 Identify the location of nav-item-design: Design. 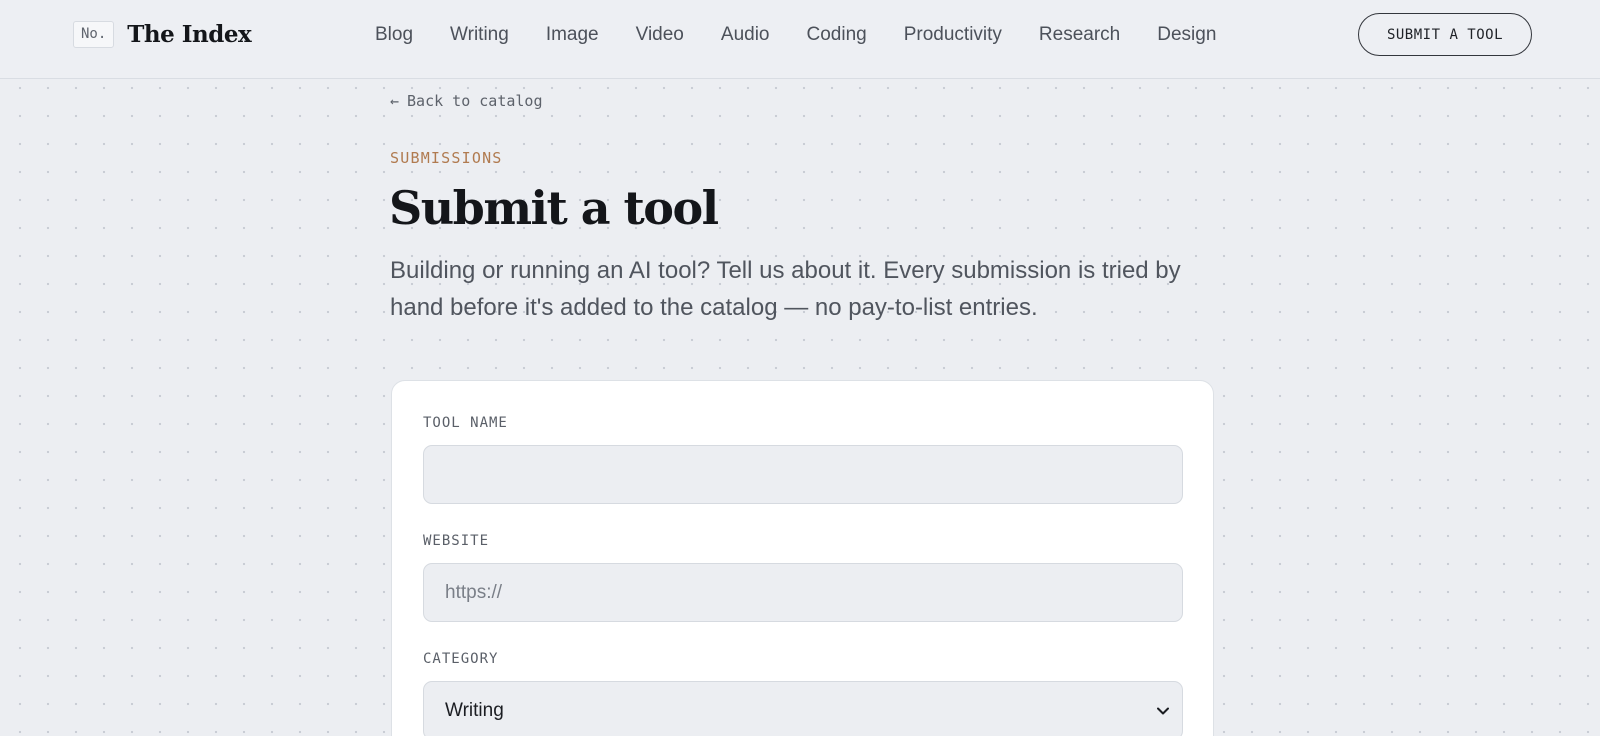
(1186, 35).